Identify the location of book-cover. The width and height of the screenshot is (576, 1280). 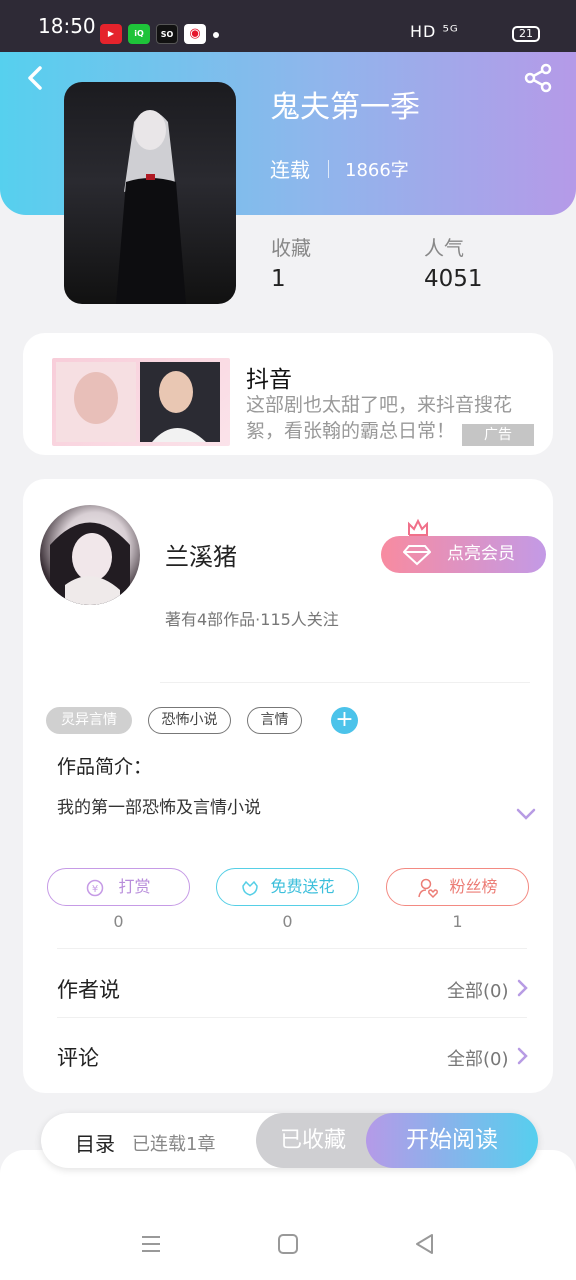
(150, 193).